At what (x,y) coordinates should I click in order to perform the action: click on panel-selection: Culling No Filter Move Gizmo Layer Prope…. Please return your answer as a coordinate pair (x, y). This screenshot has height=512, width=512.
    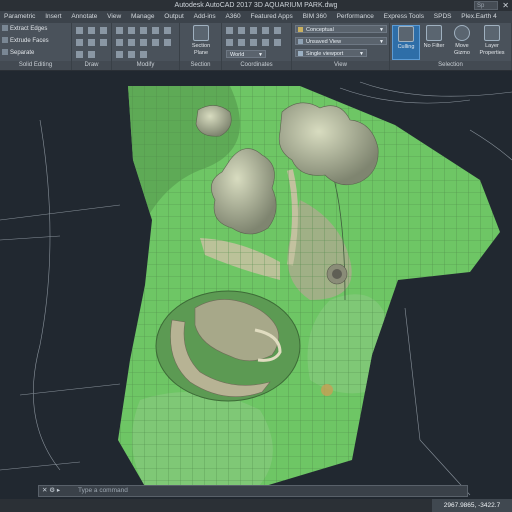
    Looking at the image, I should click on (451, 46).